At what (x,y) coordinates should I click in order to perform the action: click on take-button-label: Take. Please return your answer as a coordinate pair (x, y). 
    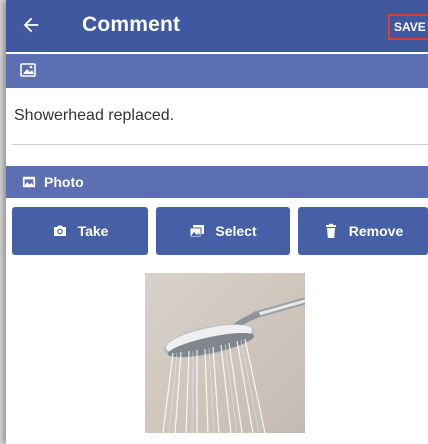
    Looking at the image, I should click on (93, 231).